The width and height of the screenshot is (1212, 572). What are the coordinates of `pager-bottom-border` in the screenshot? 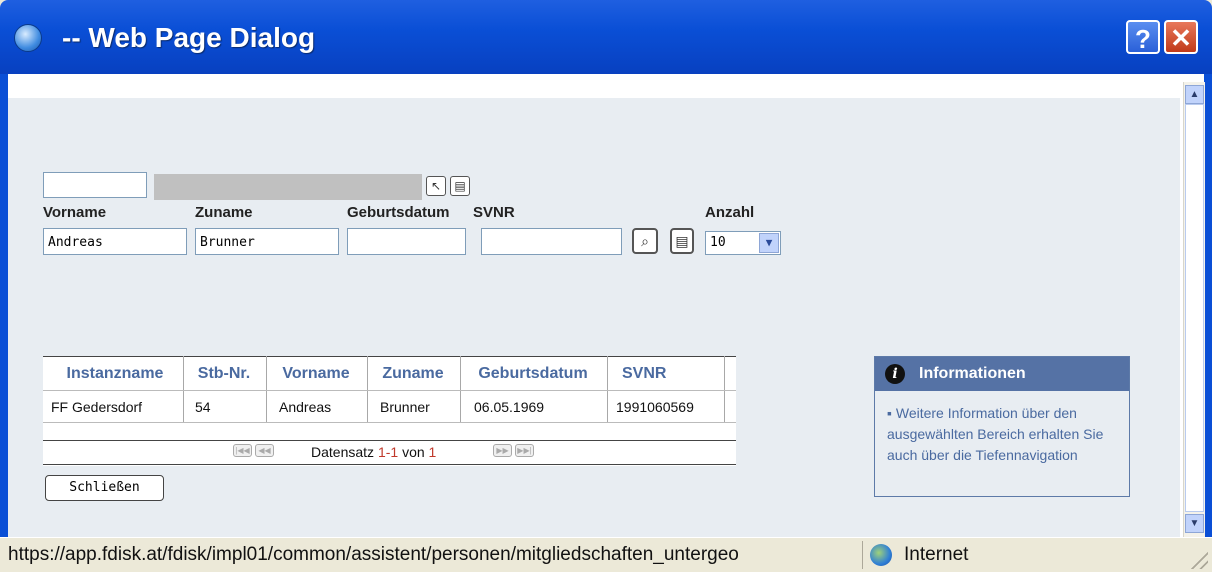 It's located at (389, 464).